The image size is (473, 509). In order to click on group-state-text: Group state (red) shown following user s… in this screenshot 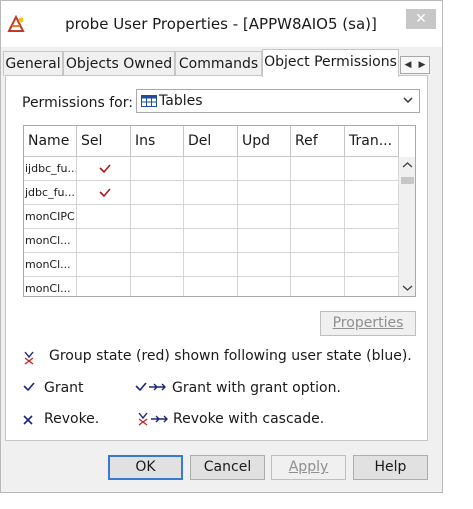, I will do `click(230, 356)`.